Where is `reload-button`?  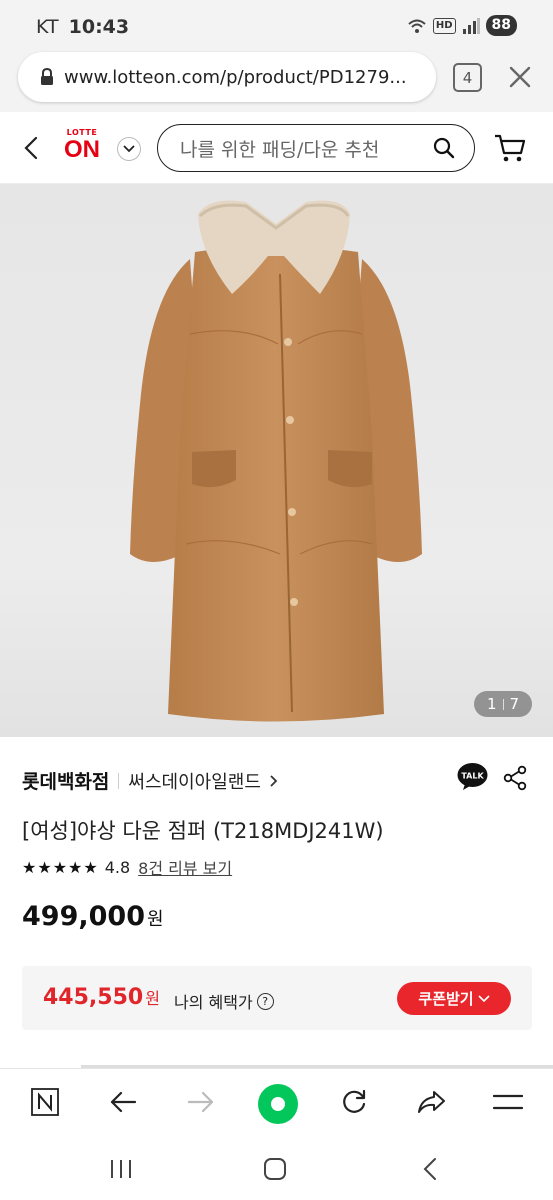
reload-button is located at coordinates (354, 1102).